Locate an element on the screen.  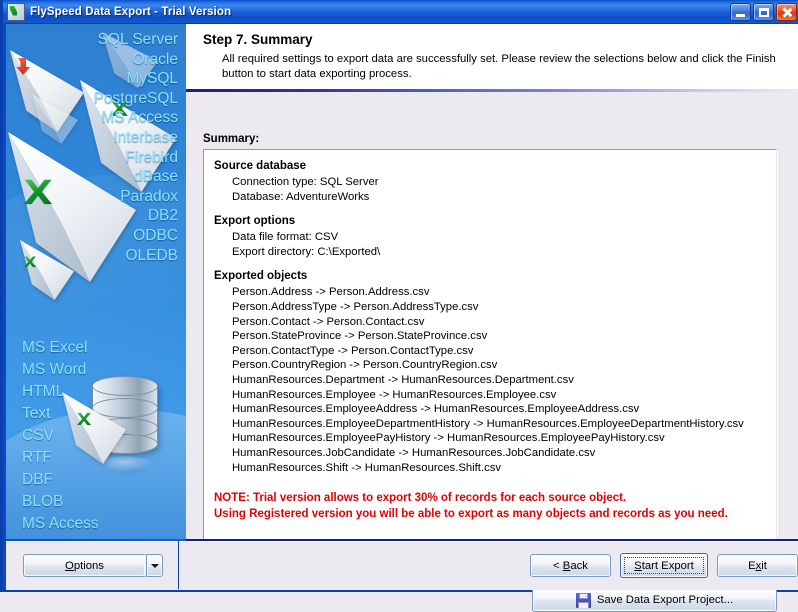
database-name-dbase: dBase is located at coordinates (156, 177).